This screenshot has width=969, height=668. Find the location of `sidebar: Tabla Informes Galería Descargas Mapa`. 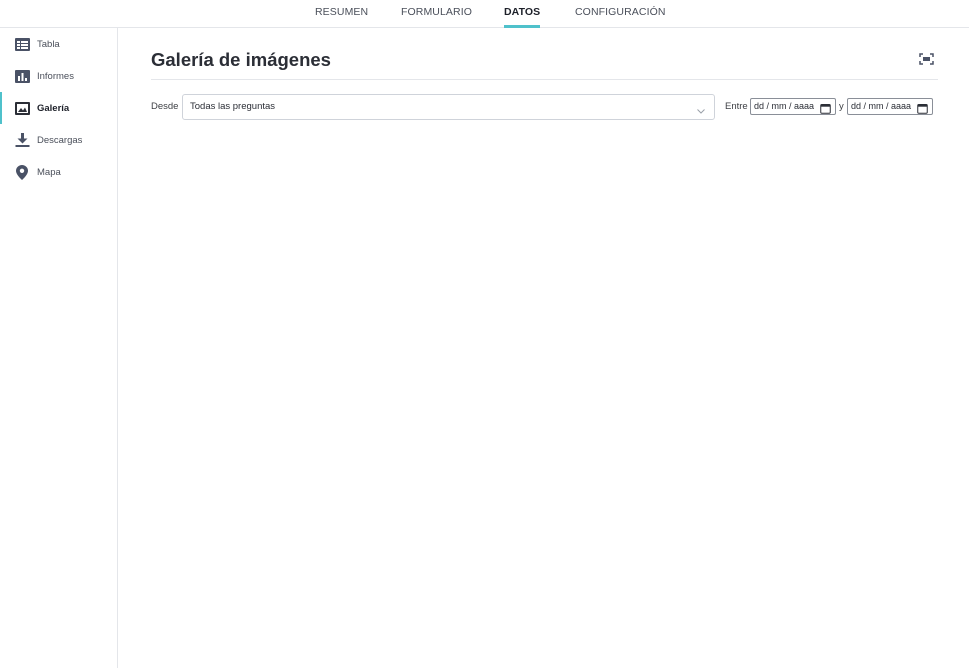

sidebar: Tabla Informes Galería Descargas Mapa is located at coordinates (59, 348).